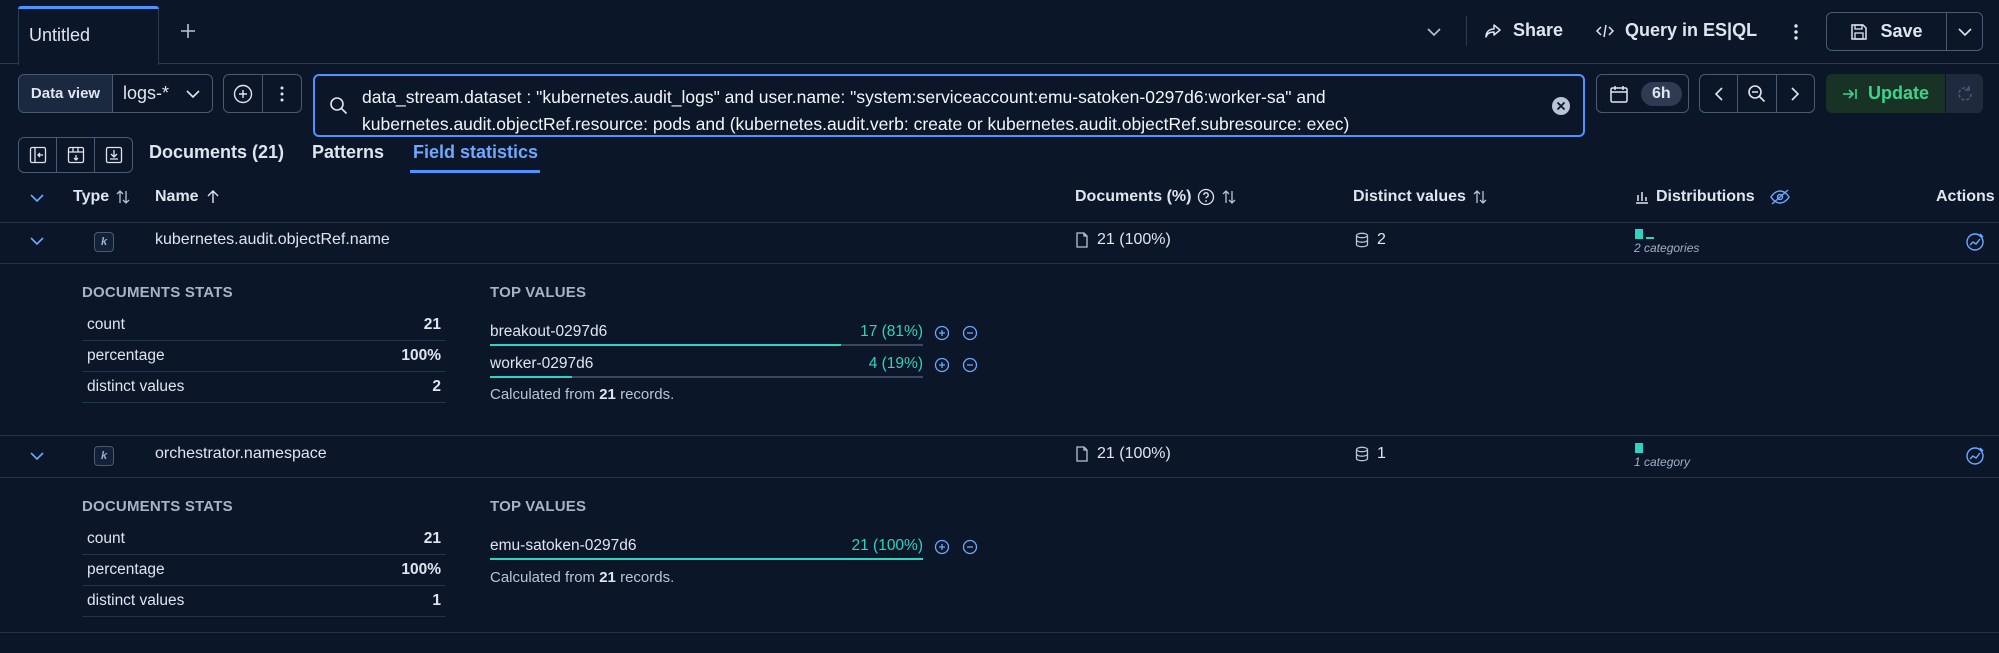 The image size is (1999, 653). I want to click on update-button-group: Update, so click(1904, 93).